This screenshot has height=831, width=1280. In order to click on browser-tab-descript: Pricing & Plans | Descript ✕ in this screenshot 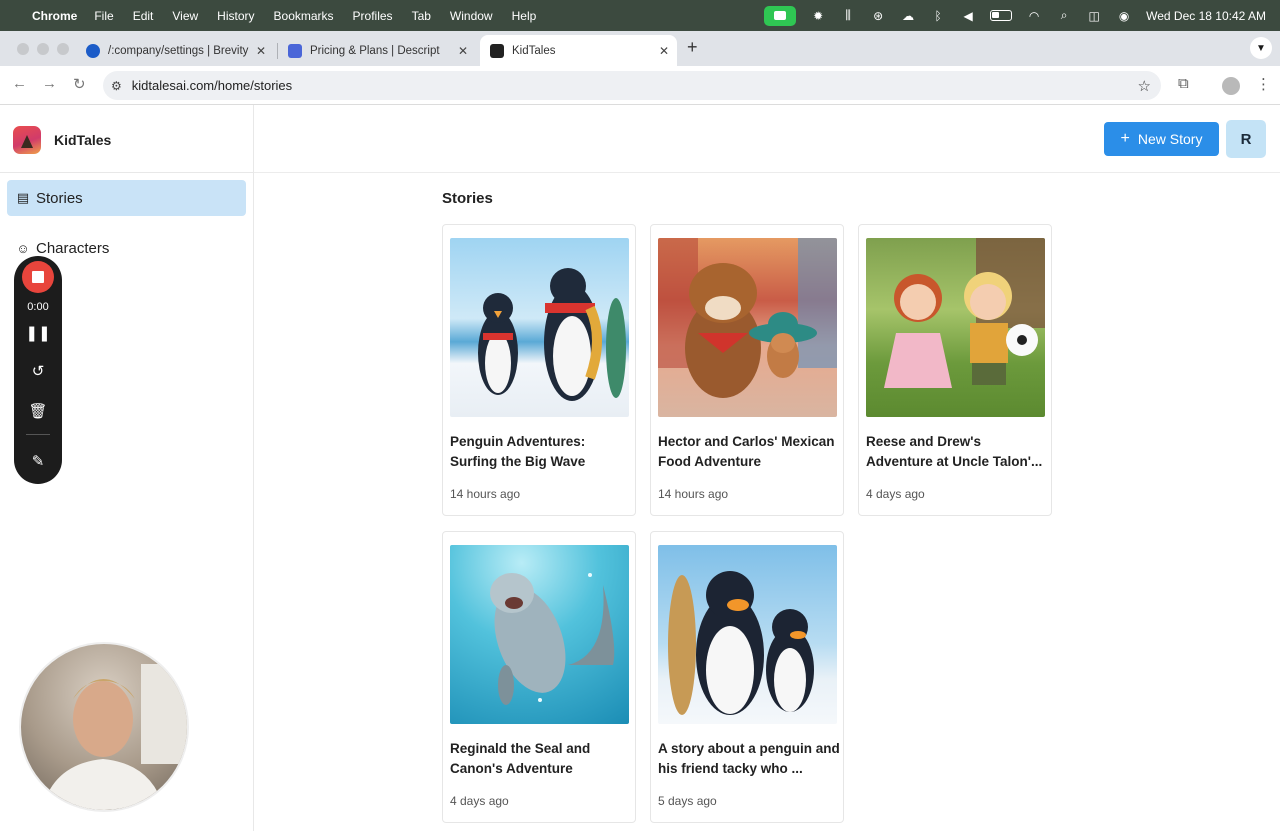, I will do `click(377, 50)`.